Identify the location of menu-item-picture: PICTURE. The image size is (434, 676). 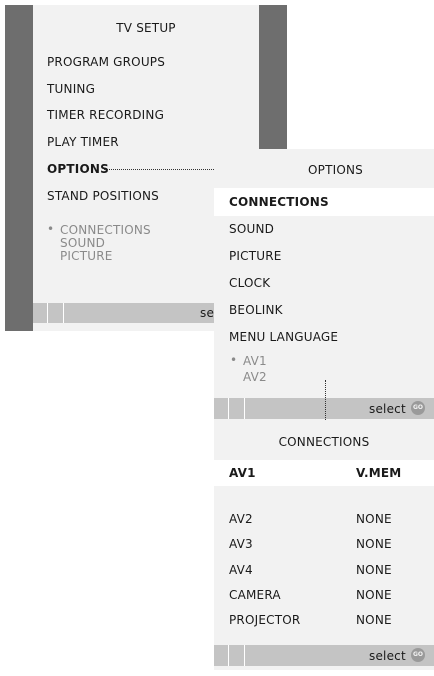
(255, 256).